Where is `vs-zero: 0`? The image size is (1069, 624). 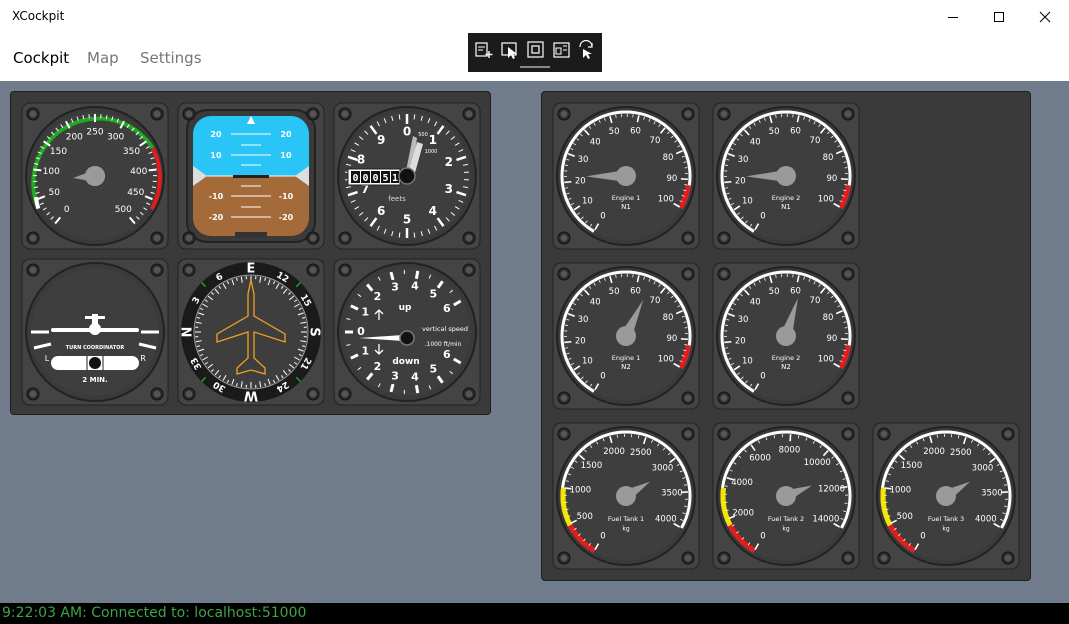 vs-zero: 0 is located at coordinates (361, 331).